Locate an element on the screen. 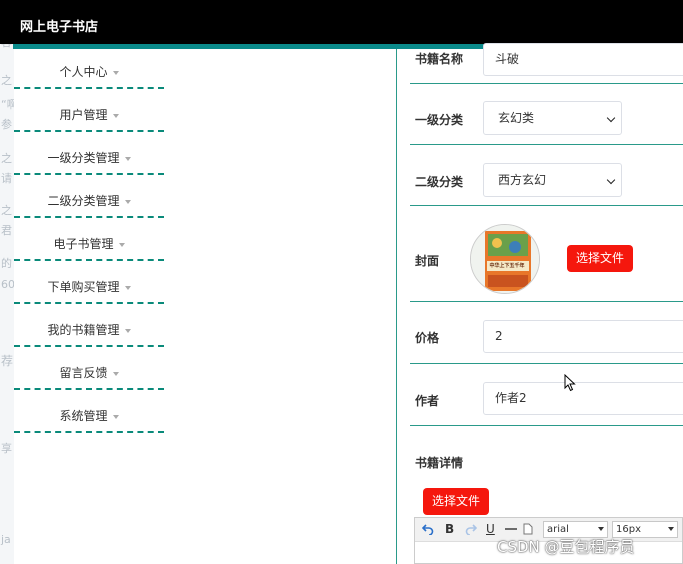 The image size is (683, 564). sidebar-item-system-management: 系统管理 is located at coordinates (89, 413).